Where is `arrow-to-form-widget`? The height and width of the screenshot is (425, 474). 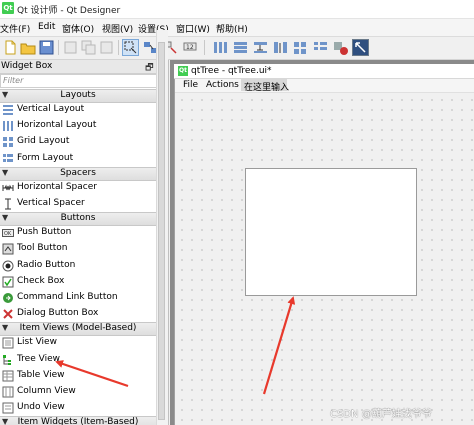 arrow-to-form-widget is located at coordinates (279, 345).